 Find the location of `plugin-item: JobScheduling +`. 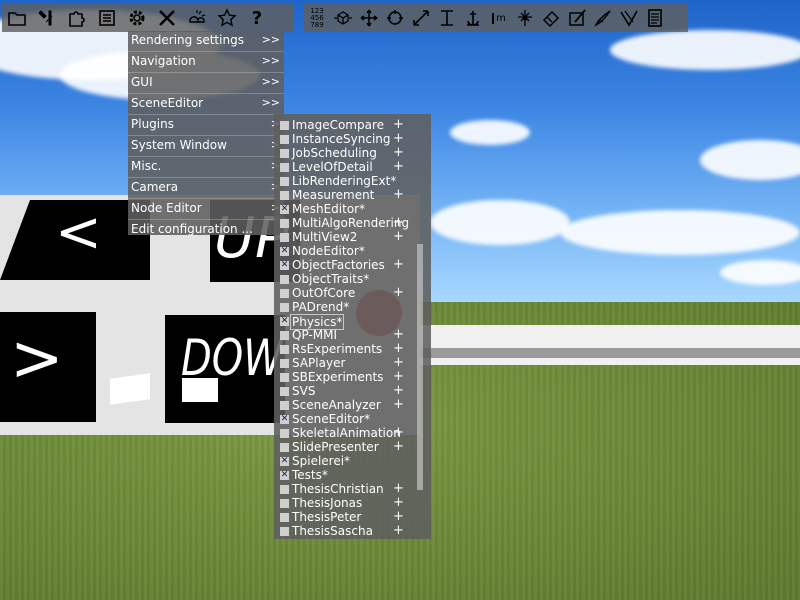

plugin-item: JobScheduling + is located at coordinates (349, 152).